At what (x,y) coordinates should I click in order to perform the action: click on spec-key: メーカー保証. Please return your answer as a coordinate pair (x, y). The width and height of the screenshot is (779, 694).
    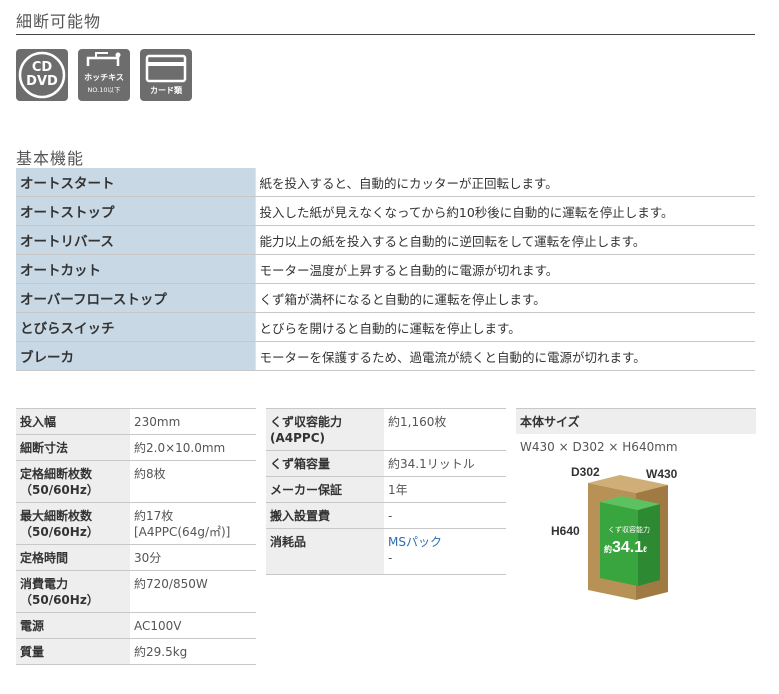
    Looking at the image, I should click on (325, 489).